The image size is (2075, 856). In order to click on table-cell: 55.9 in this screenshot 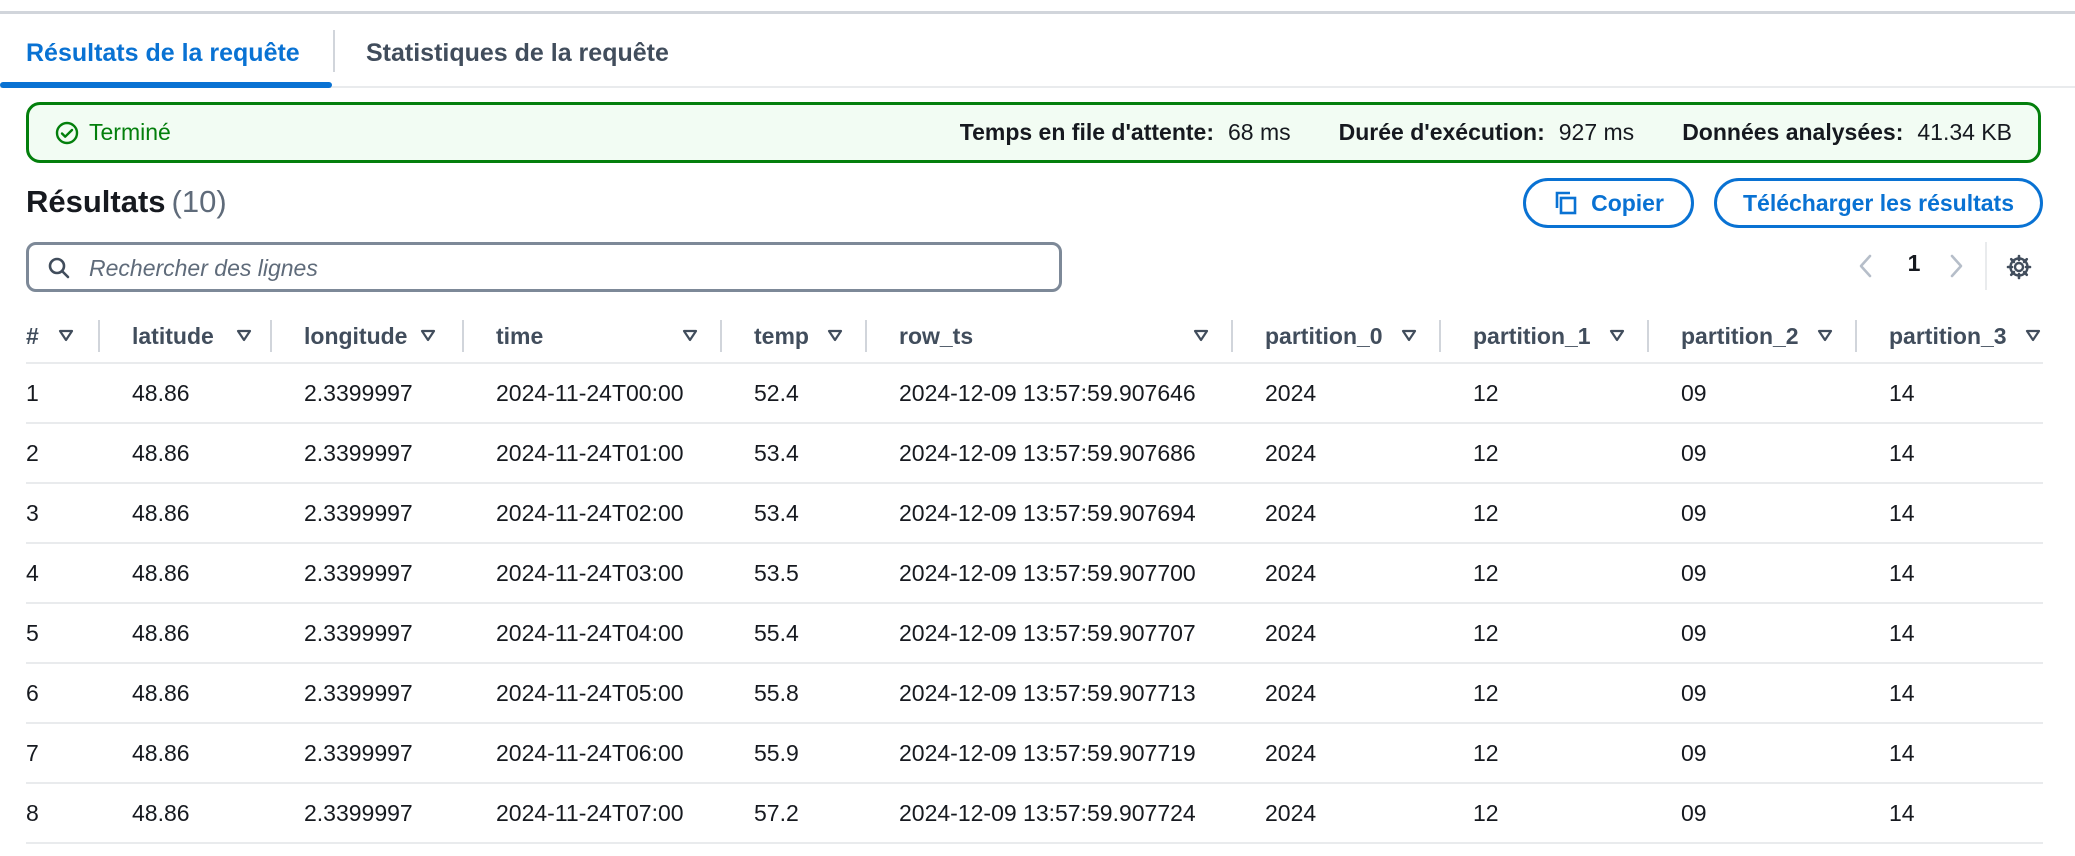, I will do `click(826, 753)`.